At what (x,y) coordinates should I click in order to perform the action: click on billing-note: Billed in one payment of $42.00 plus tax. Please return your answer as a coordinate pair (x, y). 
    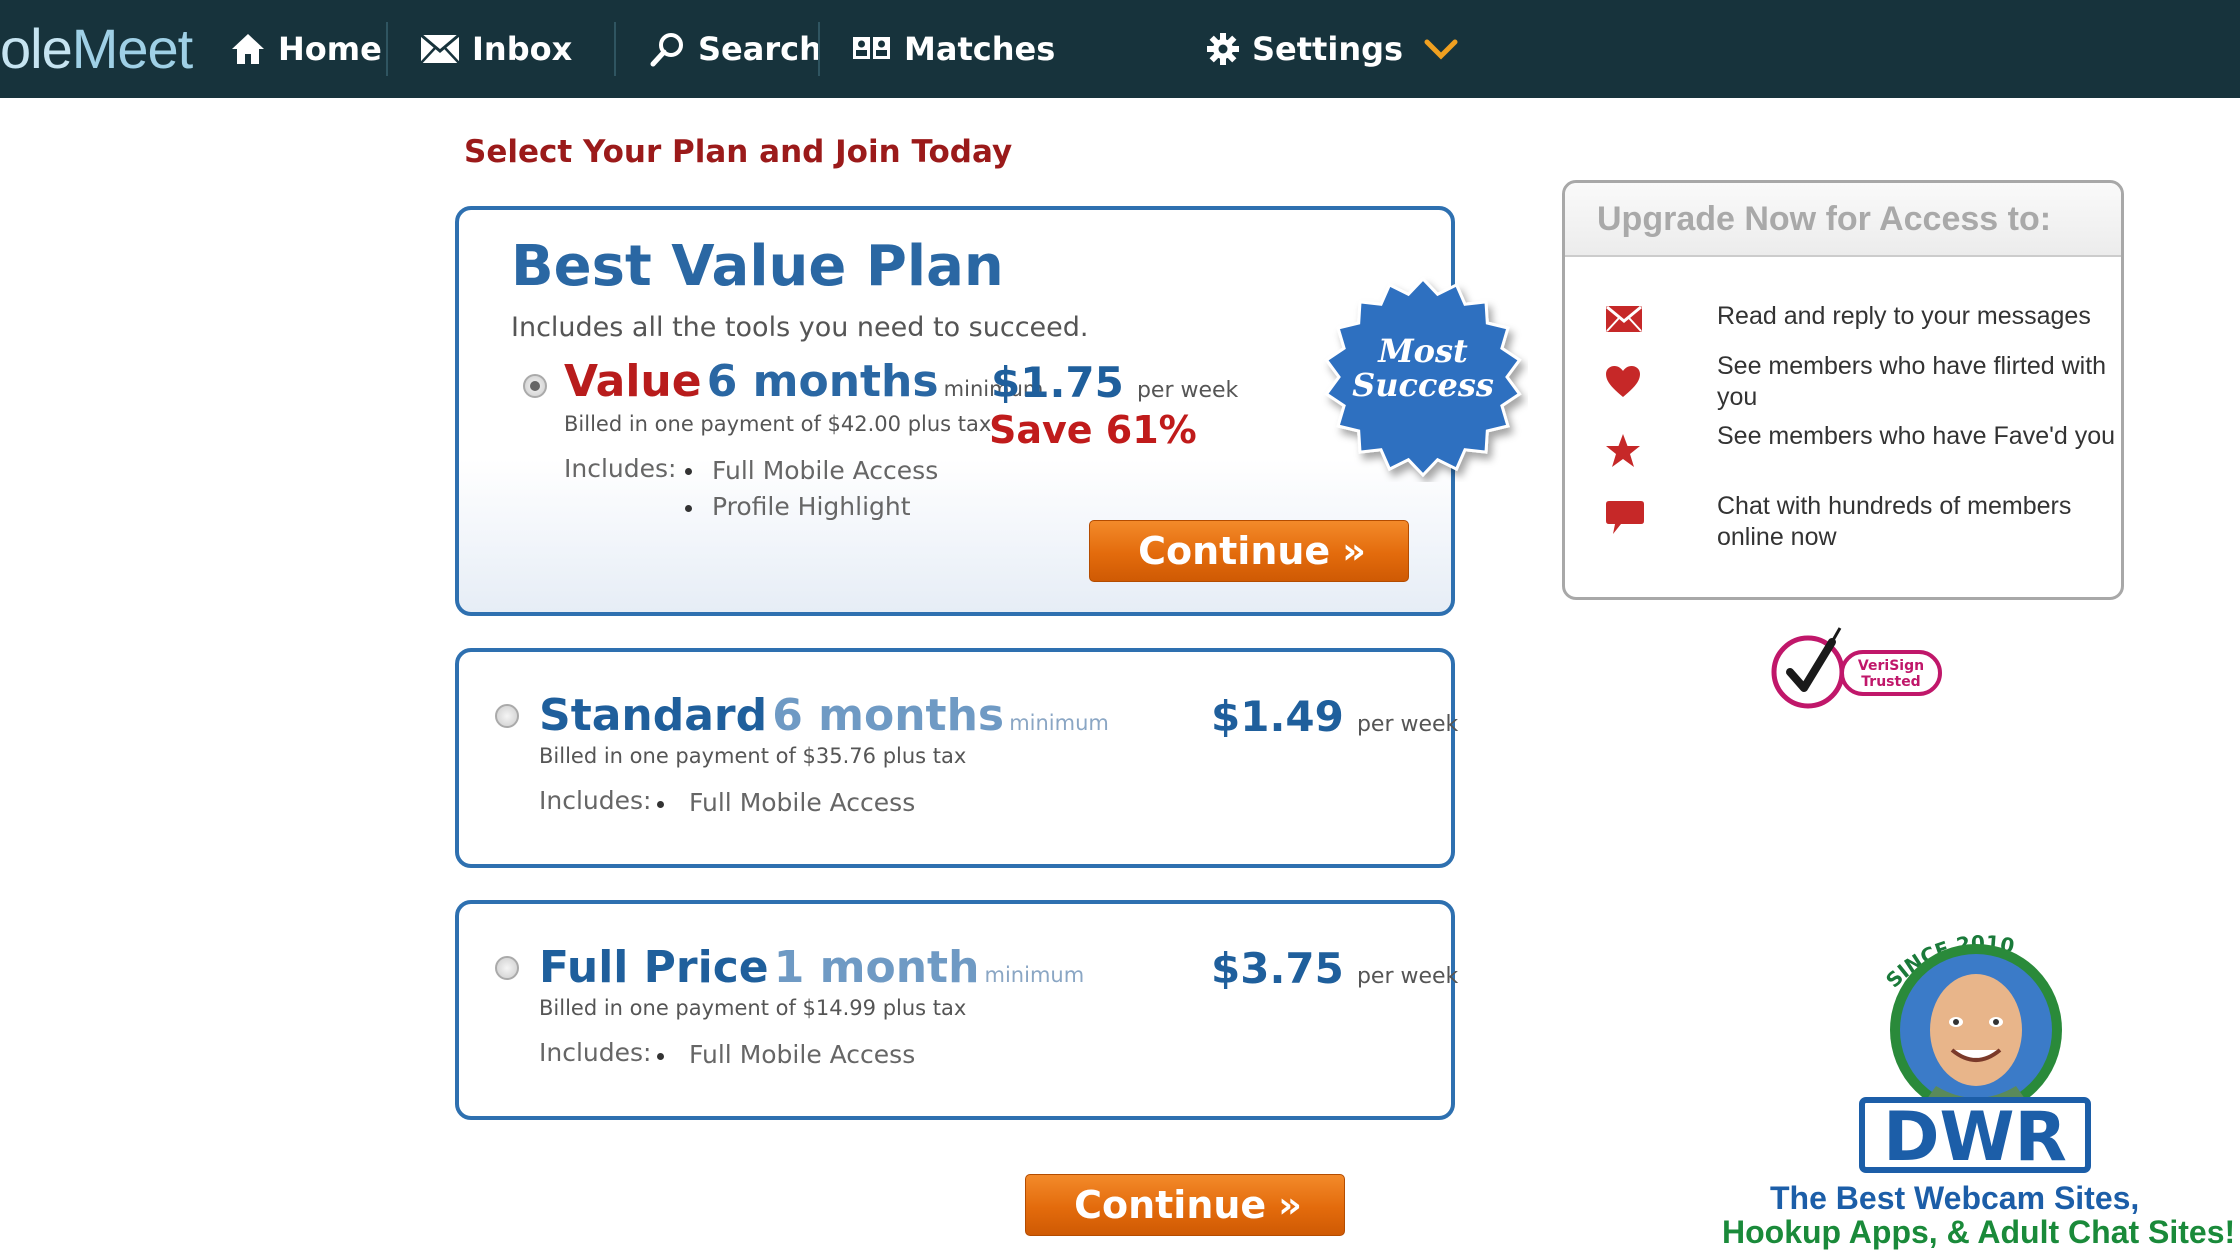
    Looking at the image, I should click on (778, 424).